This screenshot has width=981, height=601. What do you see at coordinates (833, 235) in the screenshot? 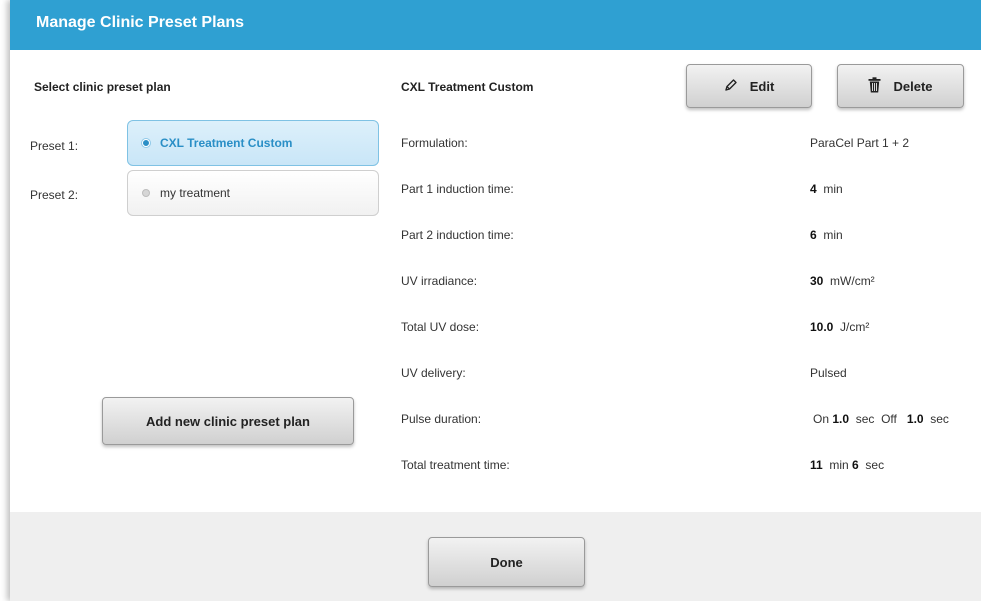
I see `part2-unit: min` at bounding box center [833, 235].